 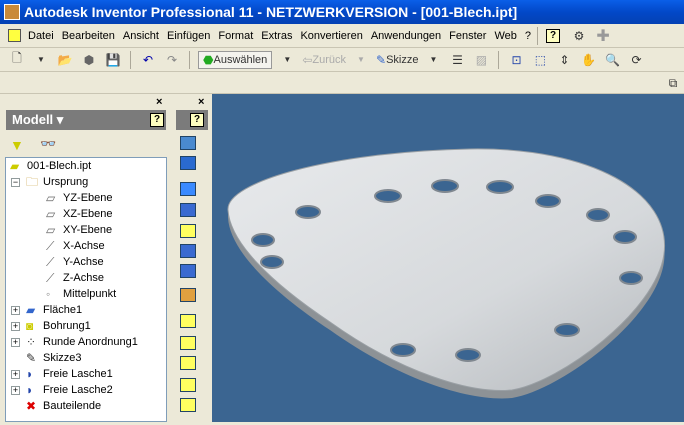 I want to click on menu-anwendungen: Anwendungen, so click(x=406, y=36).